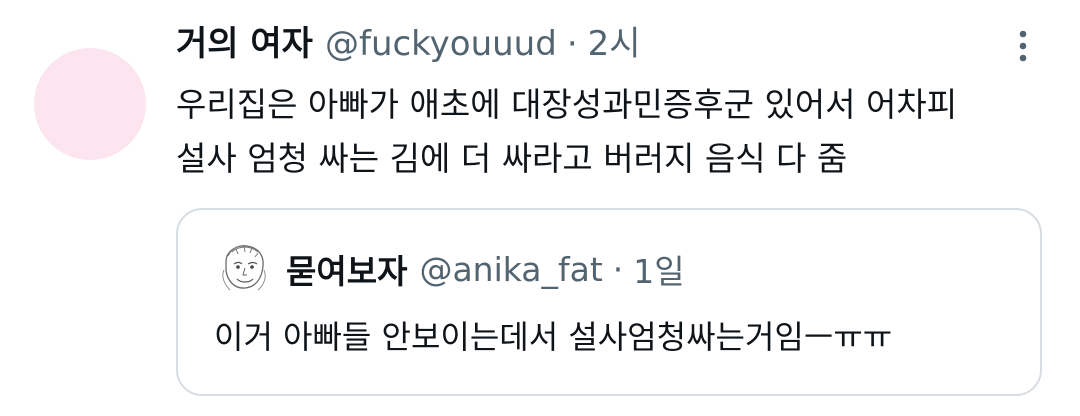  I want to click on quoted-tweet-header: 묻여보자 @anika_fat · 1일, so click(485, 269).